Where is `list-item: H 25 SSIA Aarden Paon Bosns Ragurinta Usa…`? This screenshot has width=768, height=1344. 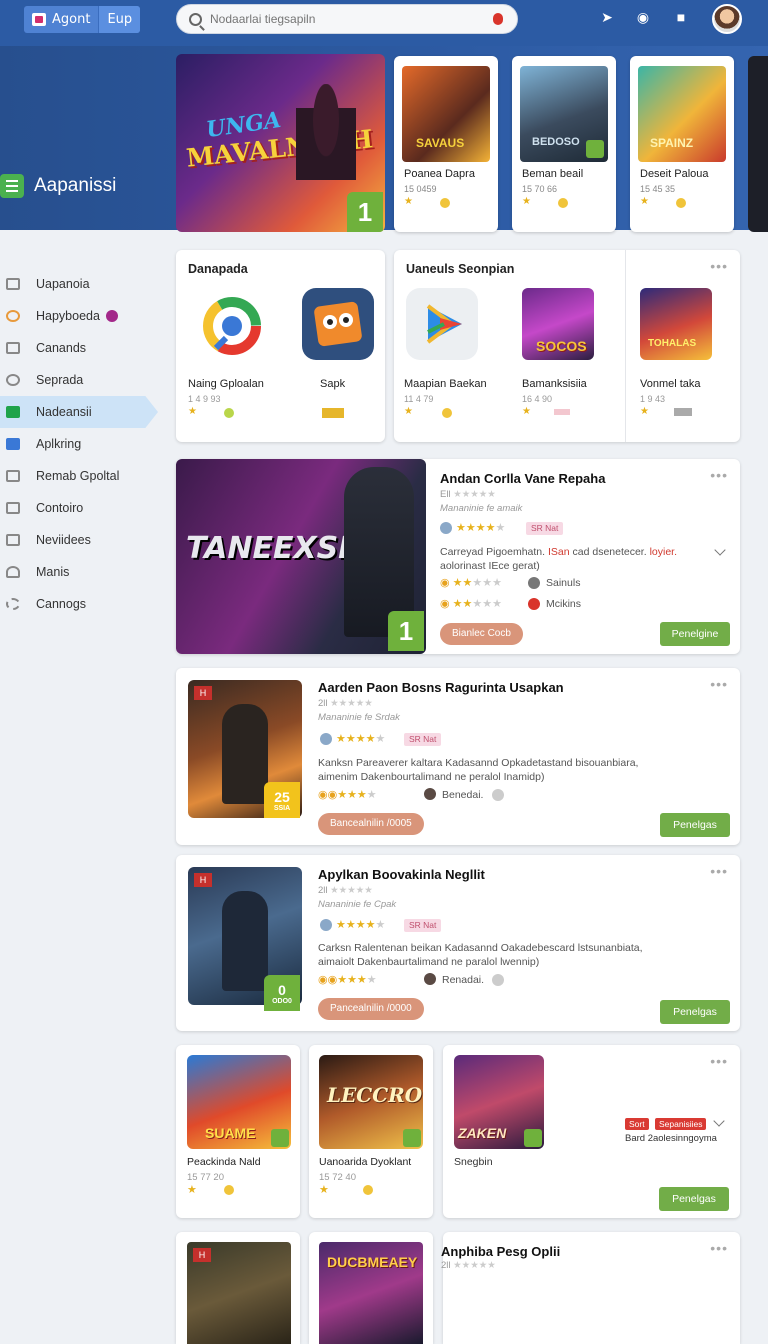
list-item: H 25 SSIA Aarden Paon Bosns Ragurinta Usa… is located at coordinates (458, 756).